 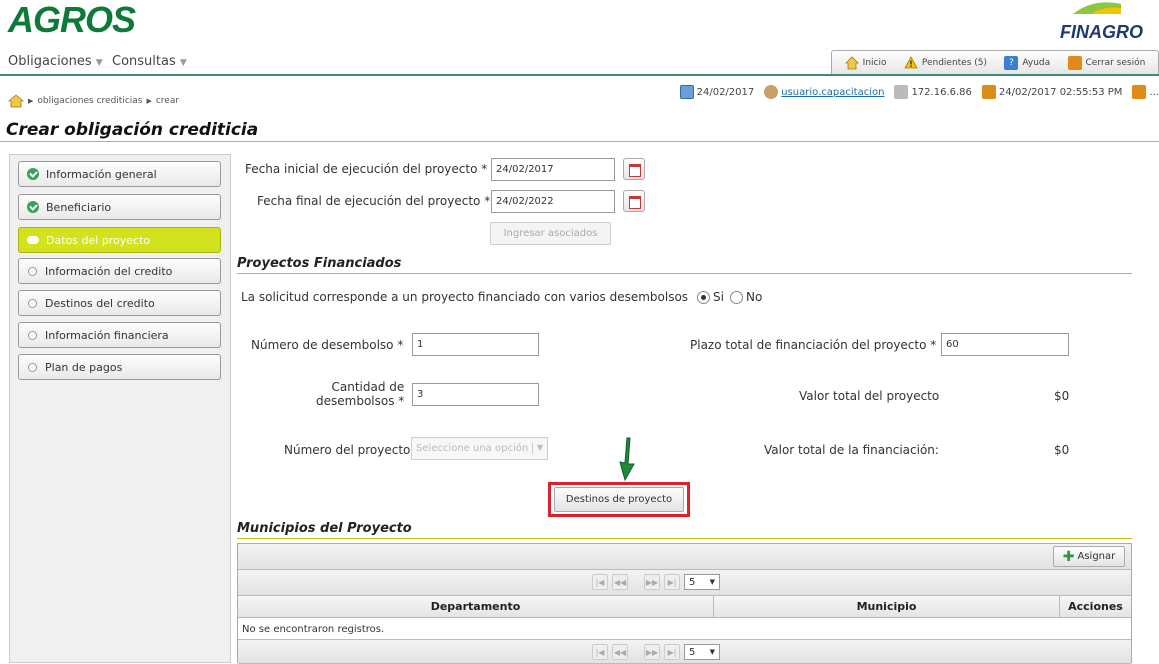 I want to click on sidebar-item-label: Beneficiario, so click(x=79, y=207).